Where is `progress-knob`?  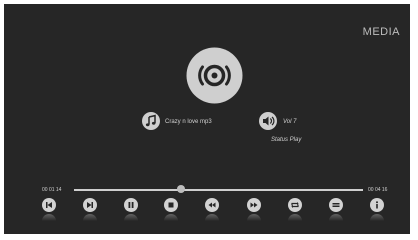 progress-knob is located at coordinates (180, 189).